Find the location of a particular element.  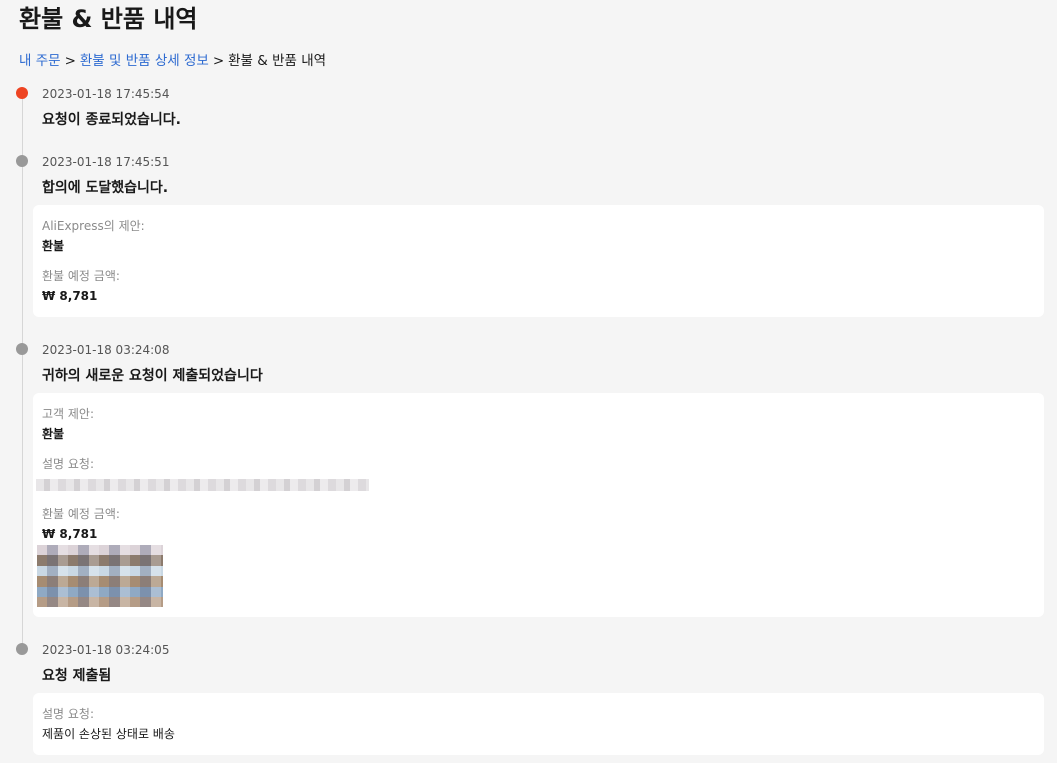

evidence-photo-thumbnail is located at coordinates (100, 576).